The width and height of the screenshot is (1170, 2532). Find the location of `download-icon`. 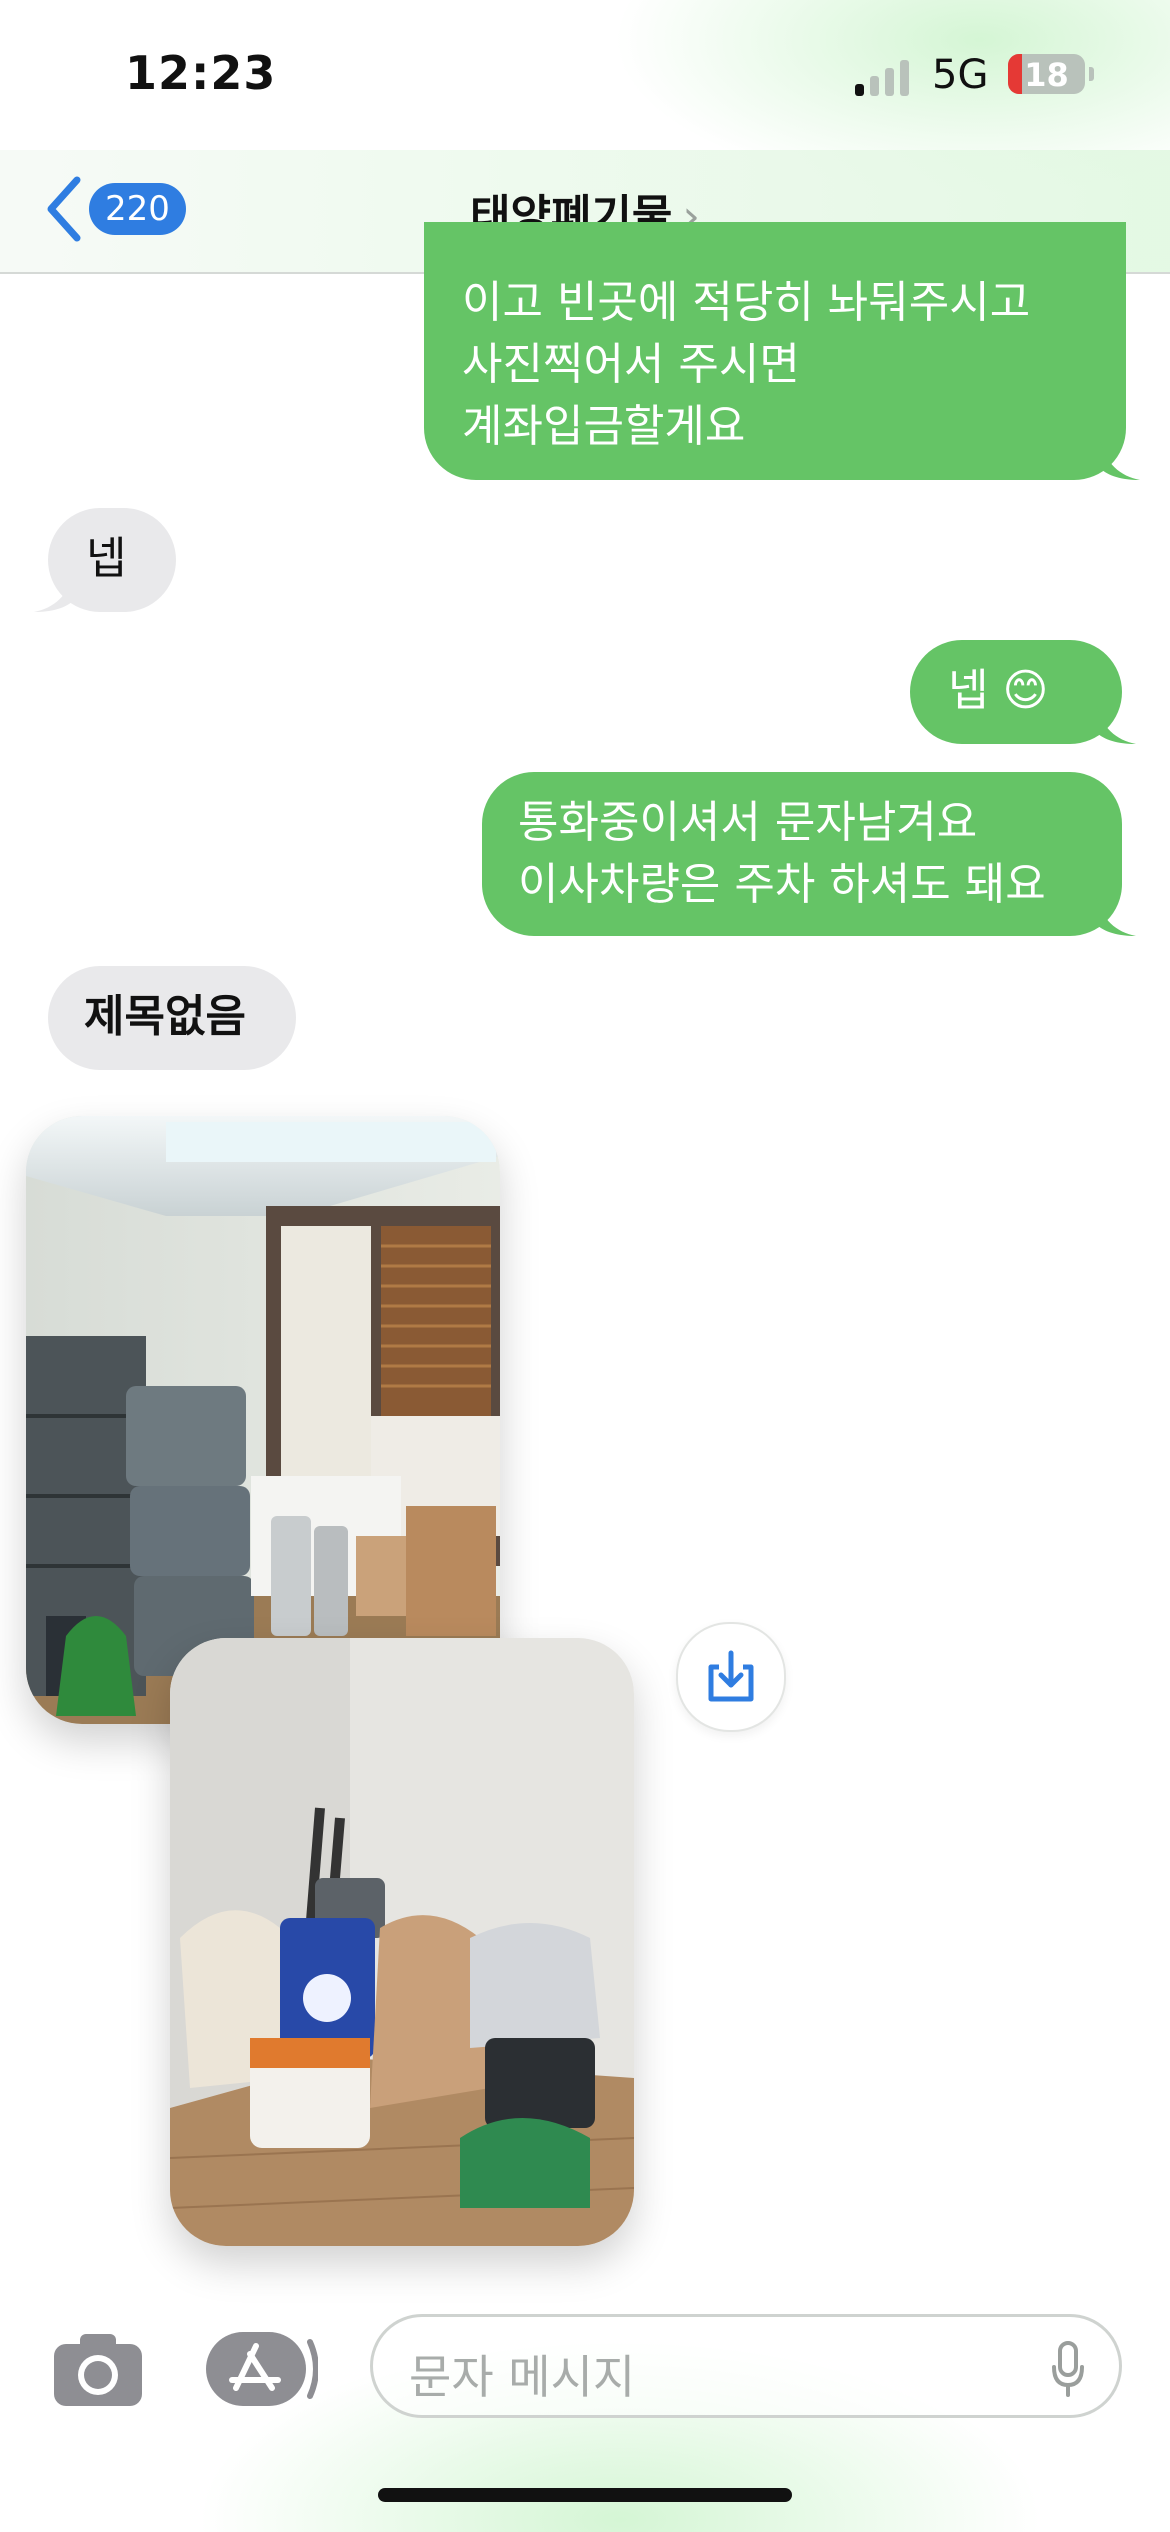

download-icon is located at coordinates (731, 1676).